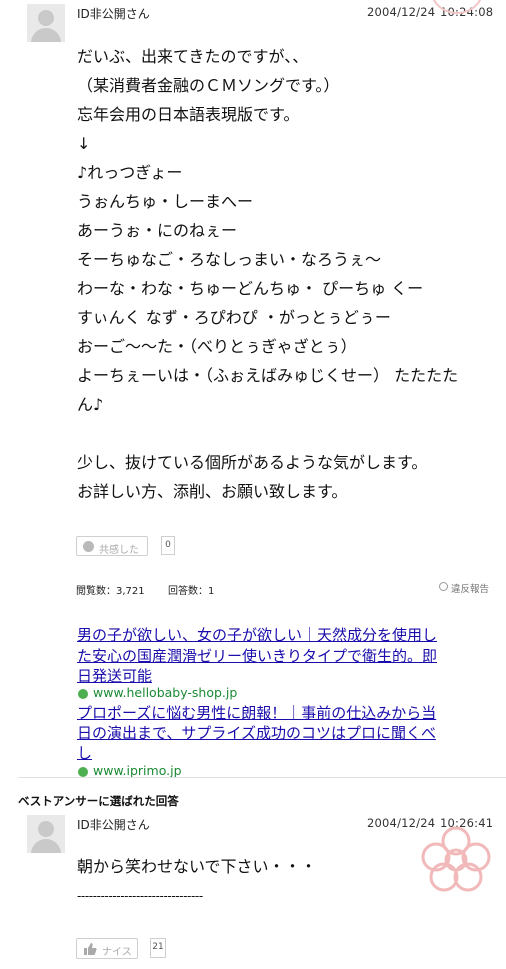 The height and width of the screenshot is (969, 506). I want to click on best-answer-title: ベストアンサーに選ばれた回答, so click(98, 801).